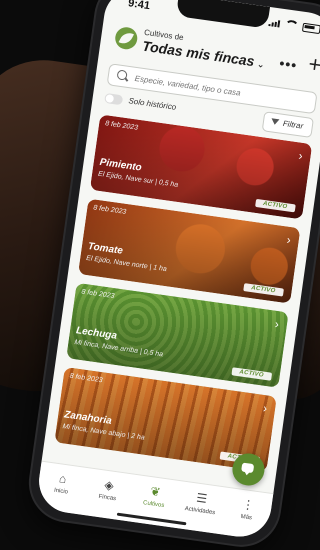 This screenshot has height=550, width=320. I want to click on farm-selector-label: Todas mis fincas, so click(198, 53).